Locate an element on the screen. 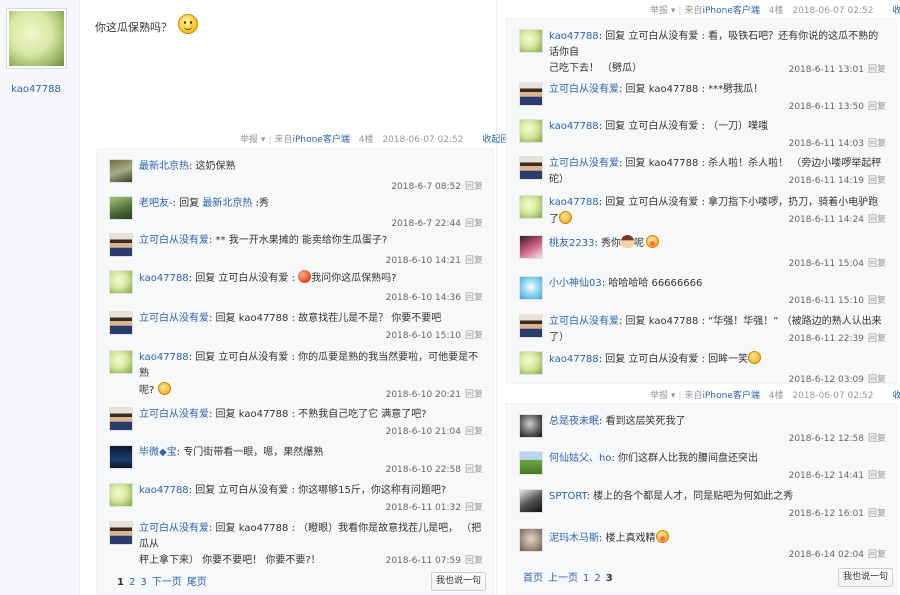  reply-username: 小小神仙03 is located at coordinates (575, 283).